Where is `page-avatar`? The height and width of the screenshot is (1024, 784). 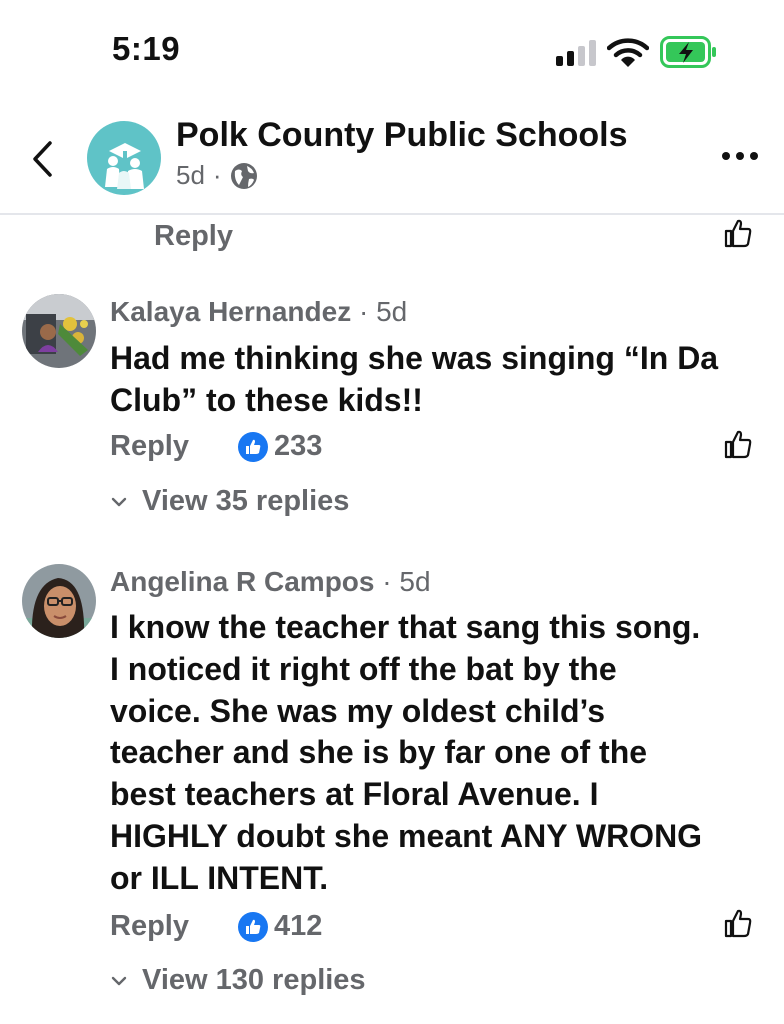 page-avatar is located at coordinates (124, 158).